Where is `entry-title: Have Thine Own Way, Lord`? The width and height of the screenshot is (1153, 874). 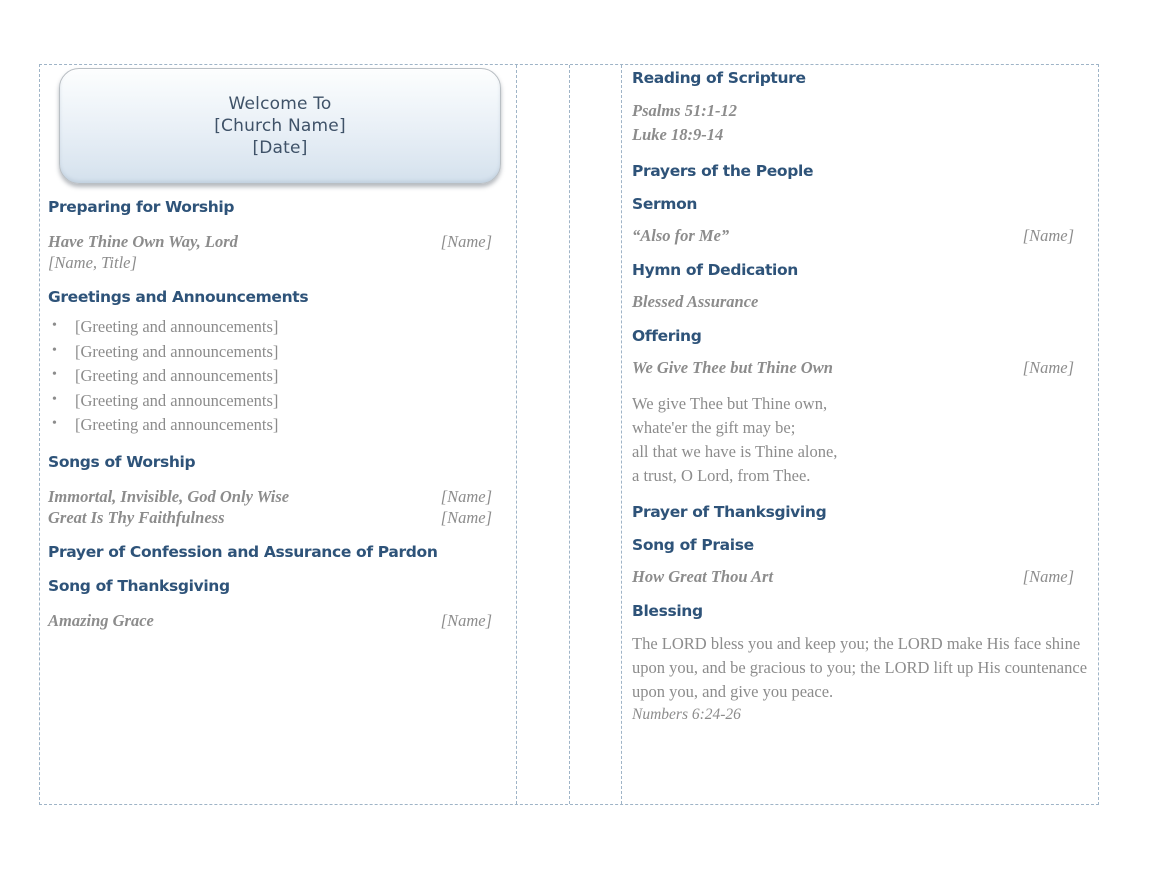 entry-title: Have Thine Own Way, Lord is located at coordinates (143, 241).